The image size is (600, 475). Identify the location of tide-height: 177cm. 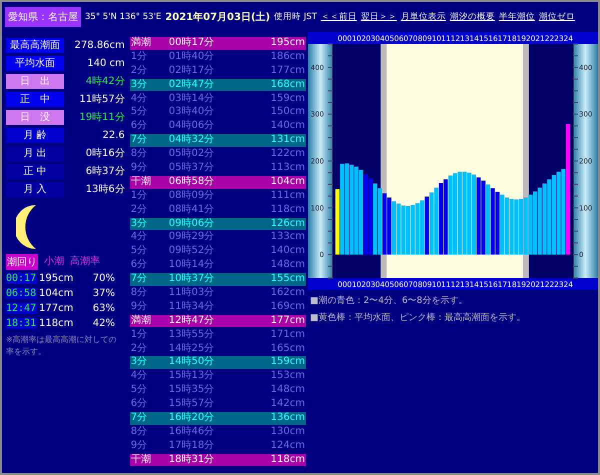
(56, 308).